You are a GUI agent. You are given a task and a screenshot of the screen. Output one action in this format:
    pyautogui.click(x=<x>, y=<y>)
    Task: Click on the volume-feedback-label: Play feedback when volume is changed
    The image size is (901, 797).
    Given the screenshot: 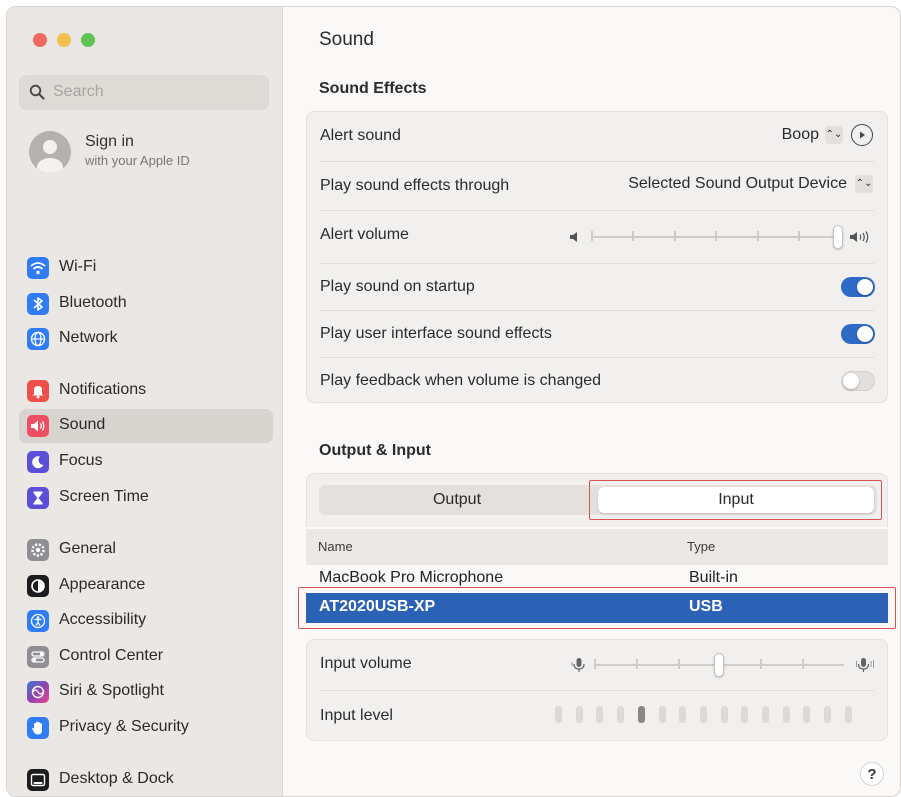 What is the action you would take?
    pyautogui.click(x=461, y=380)
    